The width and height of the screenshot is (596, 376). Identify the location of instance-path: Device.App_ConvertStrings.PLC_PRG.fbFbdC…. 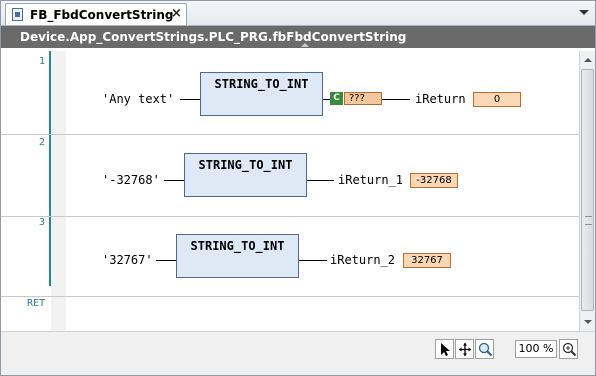
(213, 37).